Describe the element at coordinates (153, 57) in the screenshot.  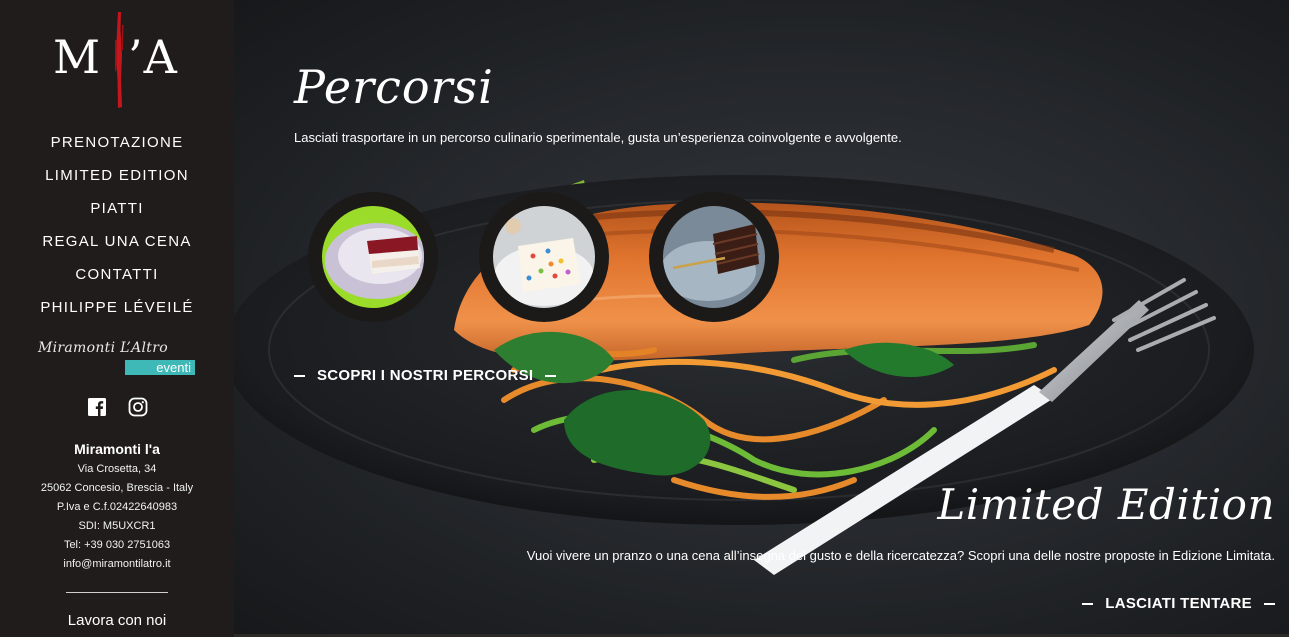
I see `logo-text-right: ’A` at that location.